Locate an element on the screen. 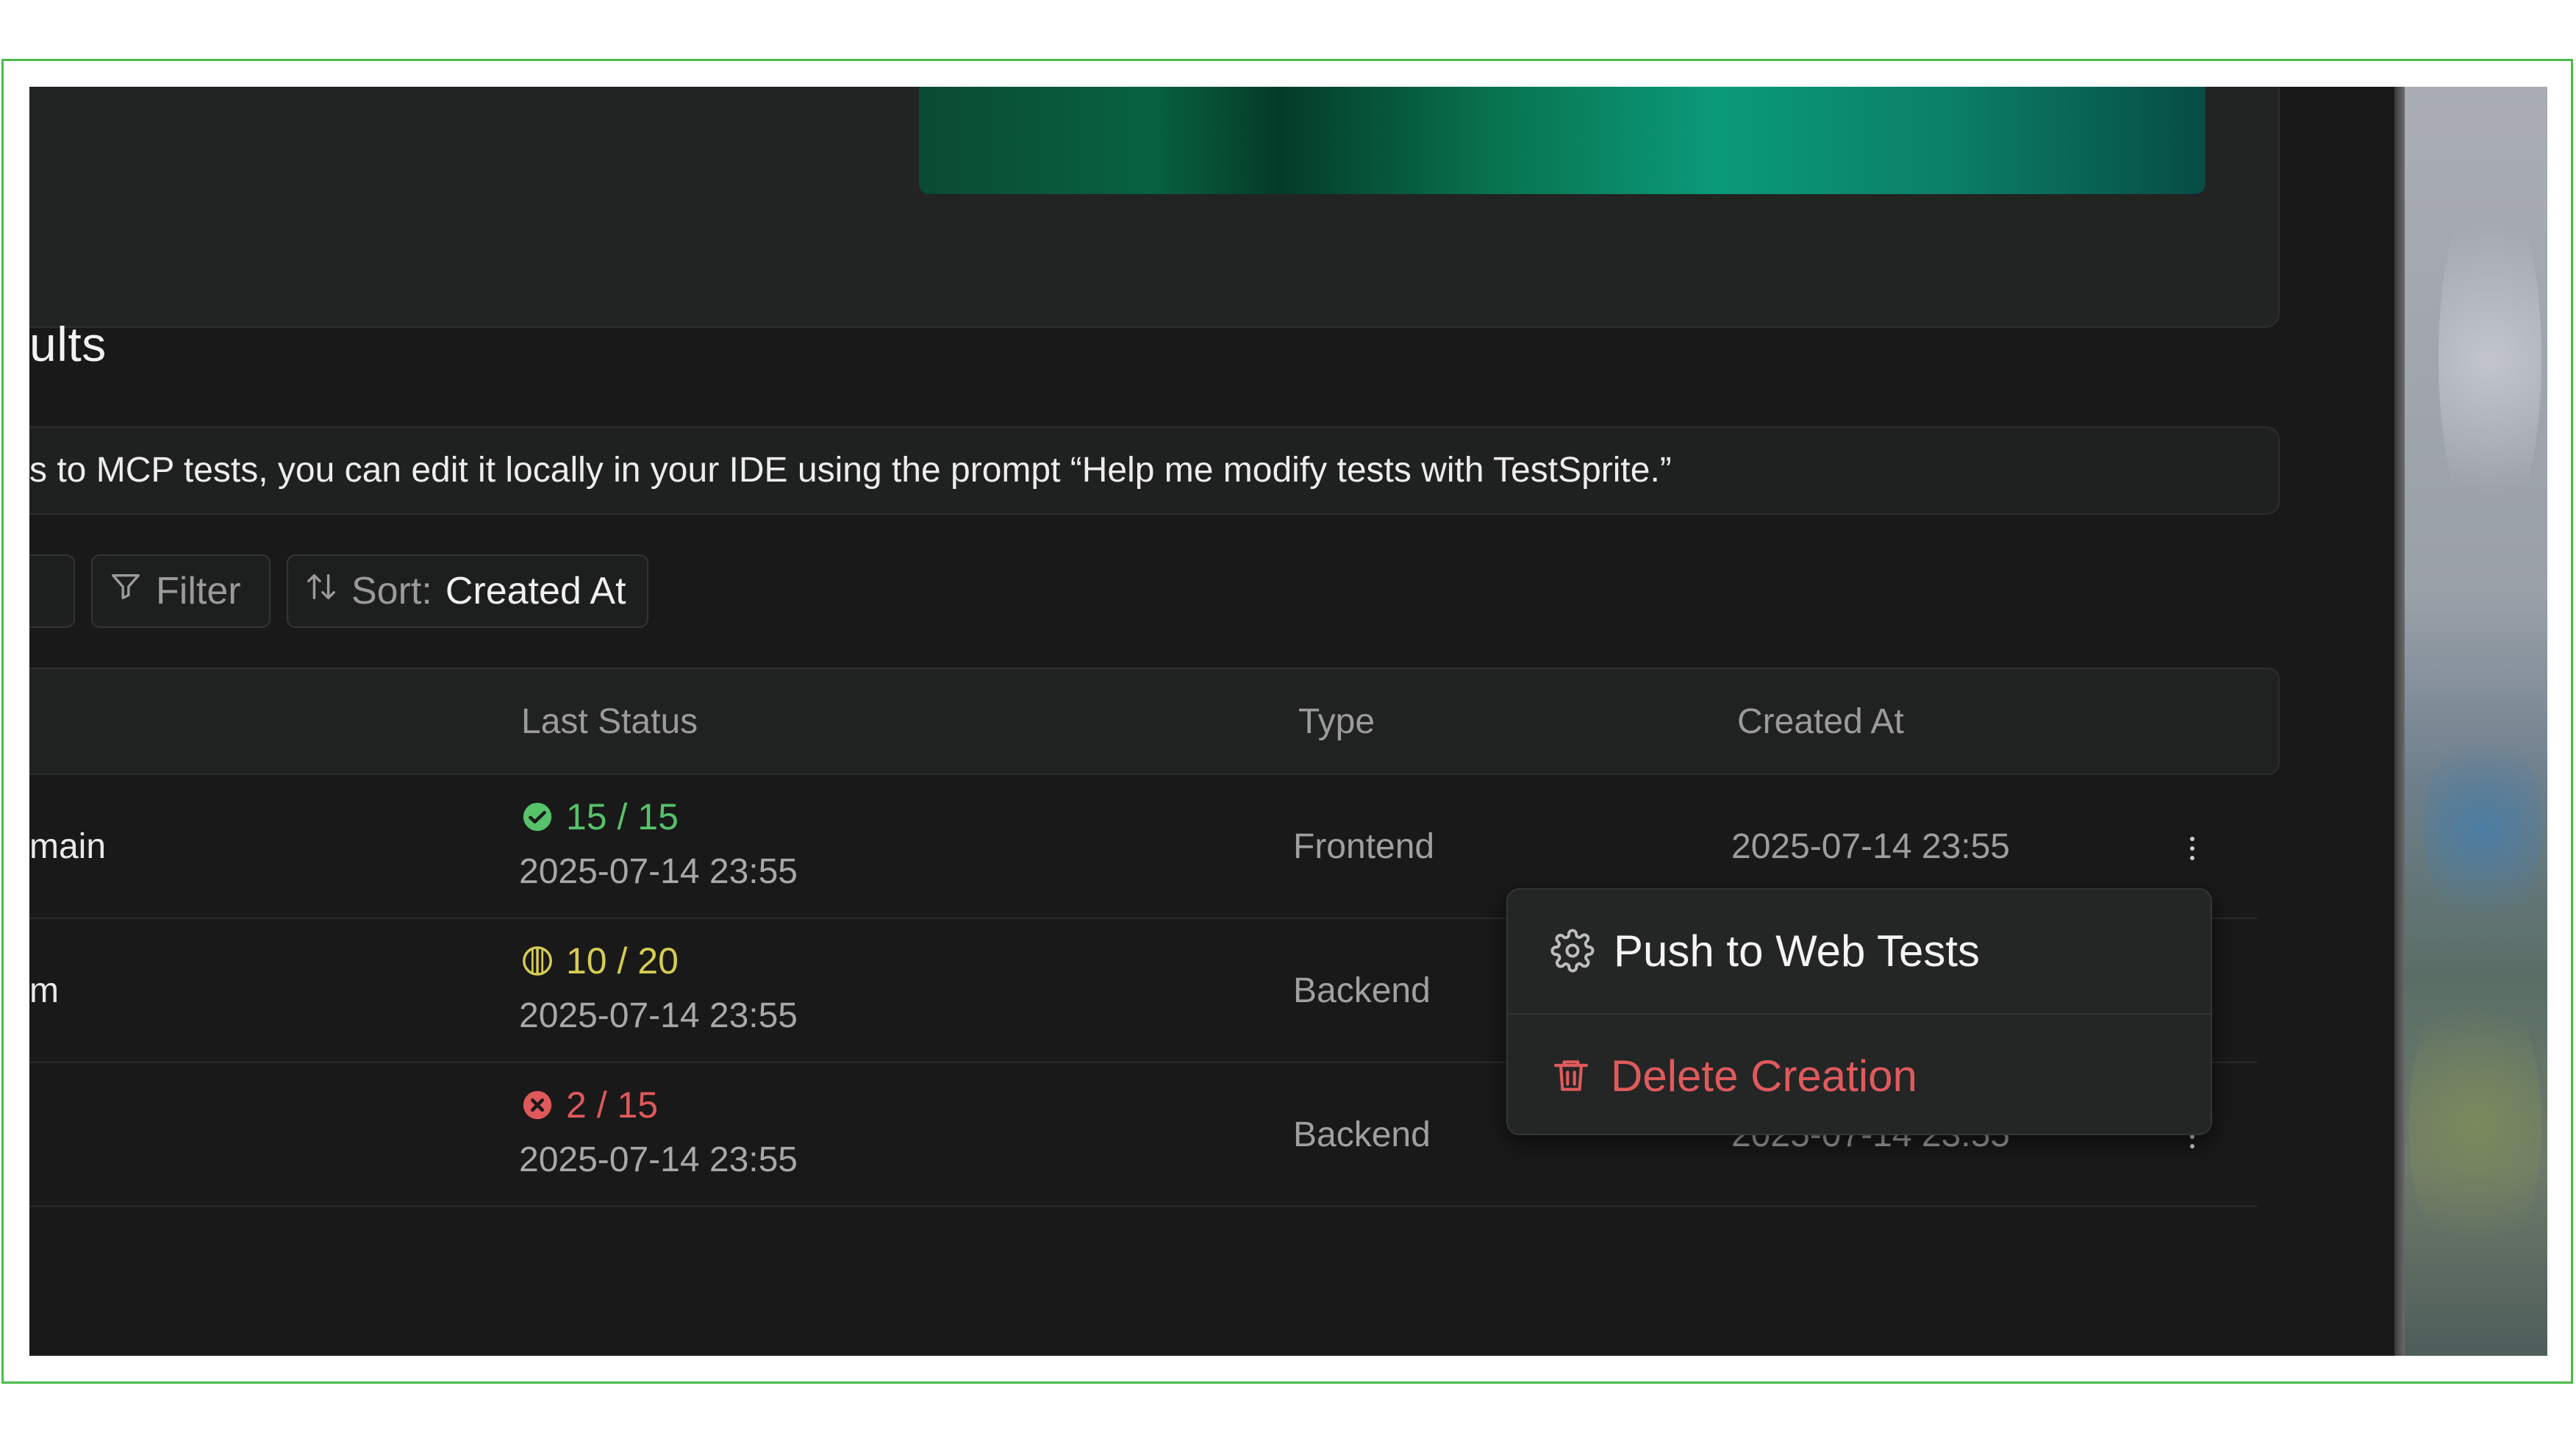  delete-creation-menu-item: Delete Creation is located at coordinates (1859, 1074).